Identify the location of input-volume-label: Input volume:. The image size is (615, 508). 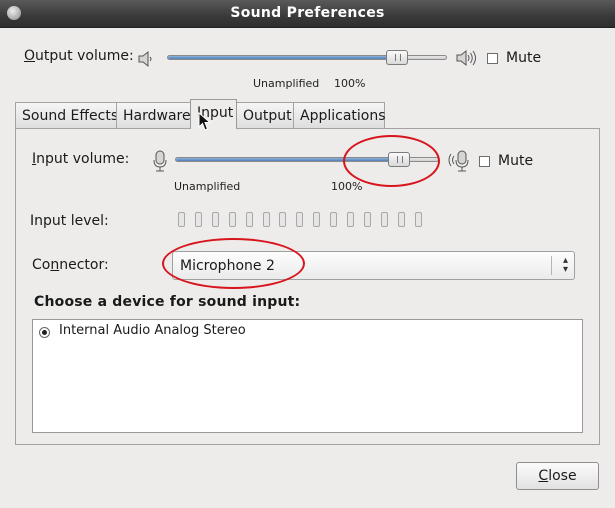
(81, 159).